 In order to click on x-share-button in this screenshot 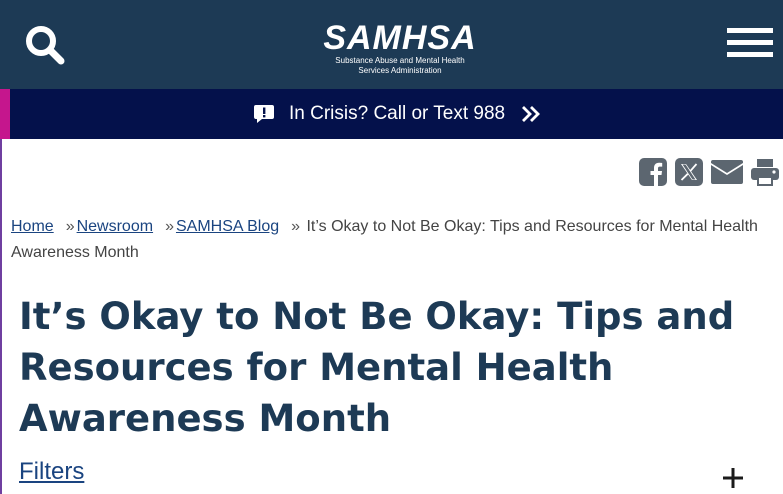, I will do `click(689, 172)`.